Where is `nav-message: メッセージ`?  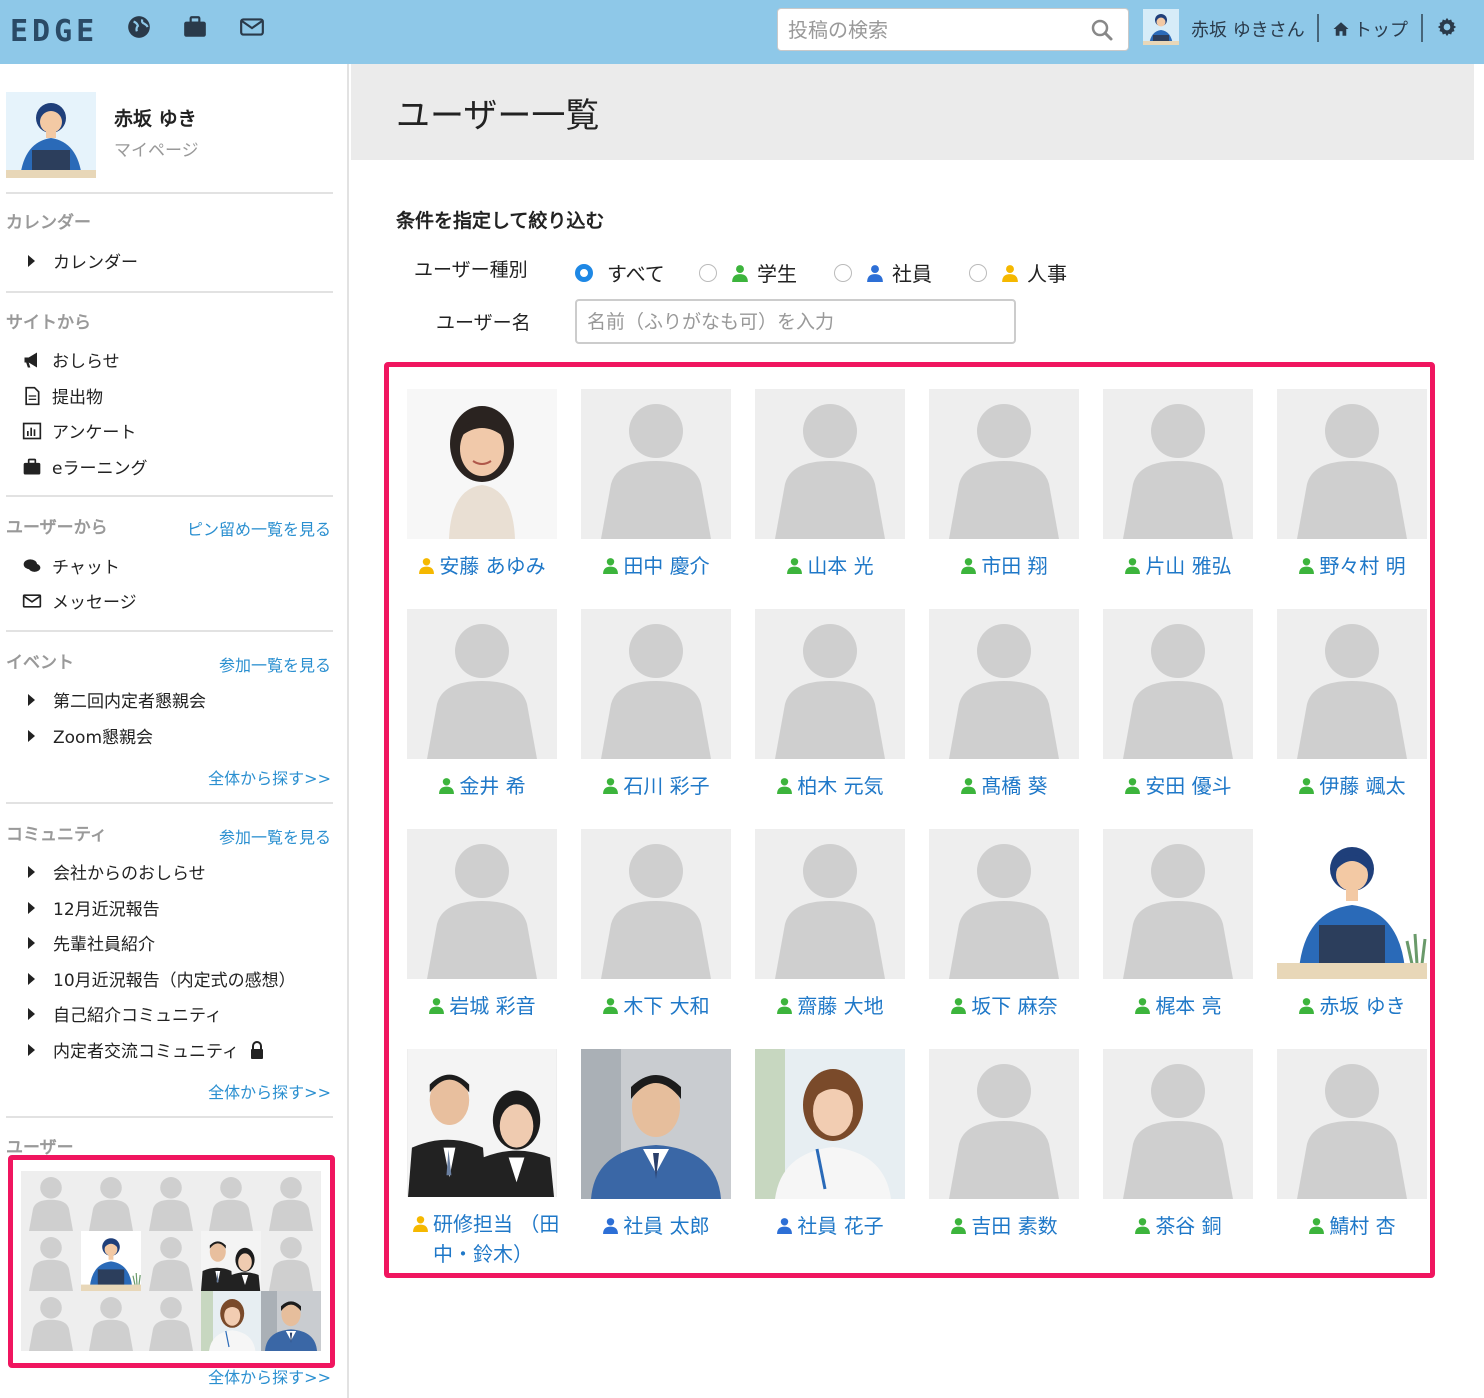 nav-message: メッセージ is located at coordinates (79, 600).